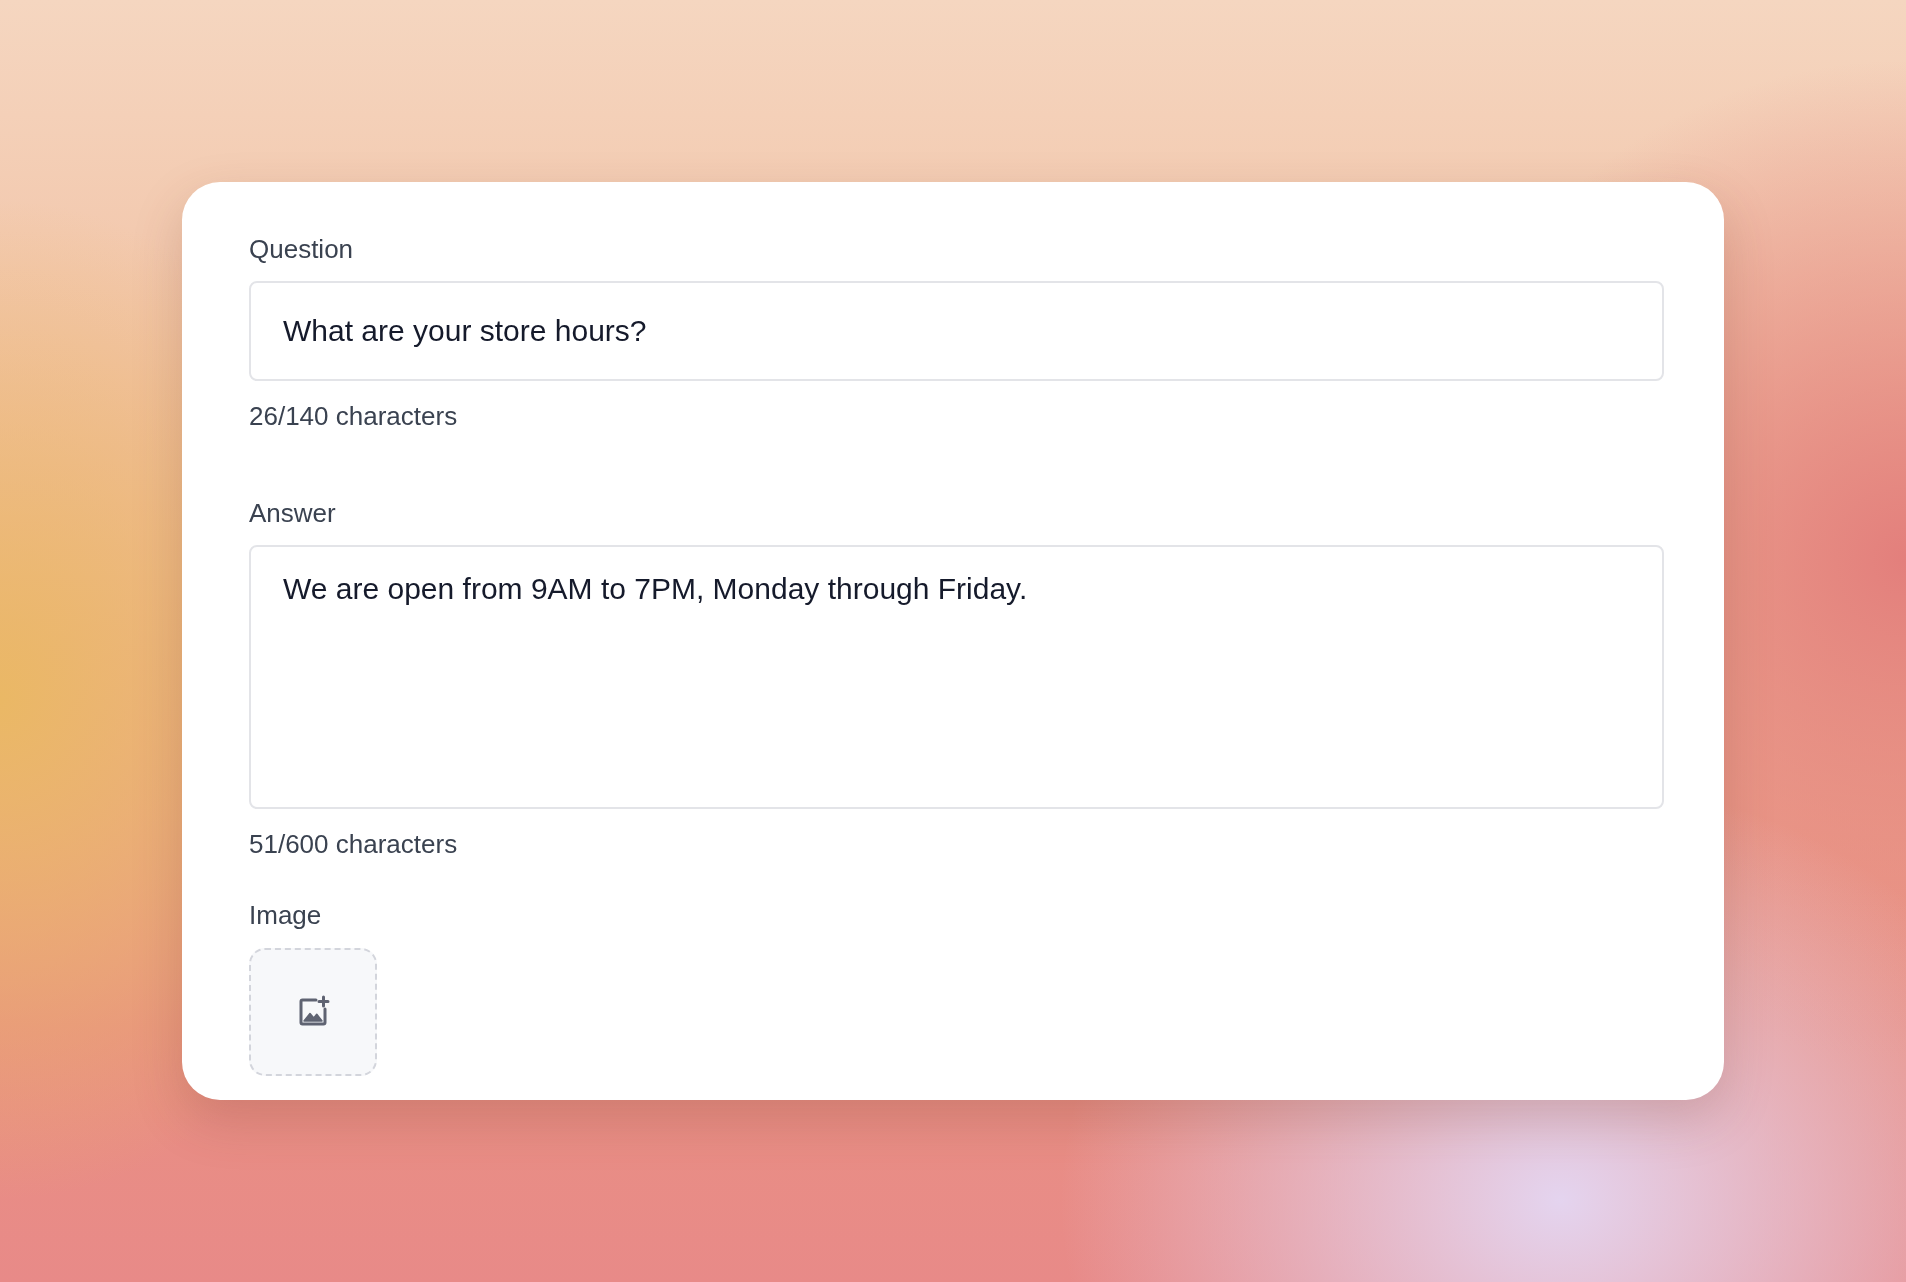 The image size is (1906, 1282). I want to click on image-upload-button, so click(313, 1011).